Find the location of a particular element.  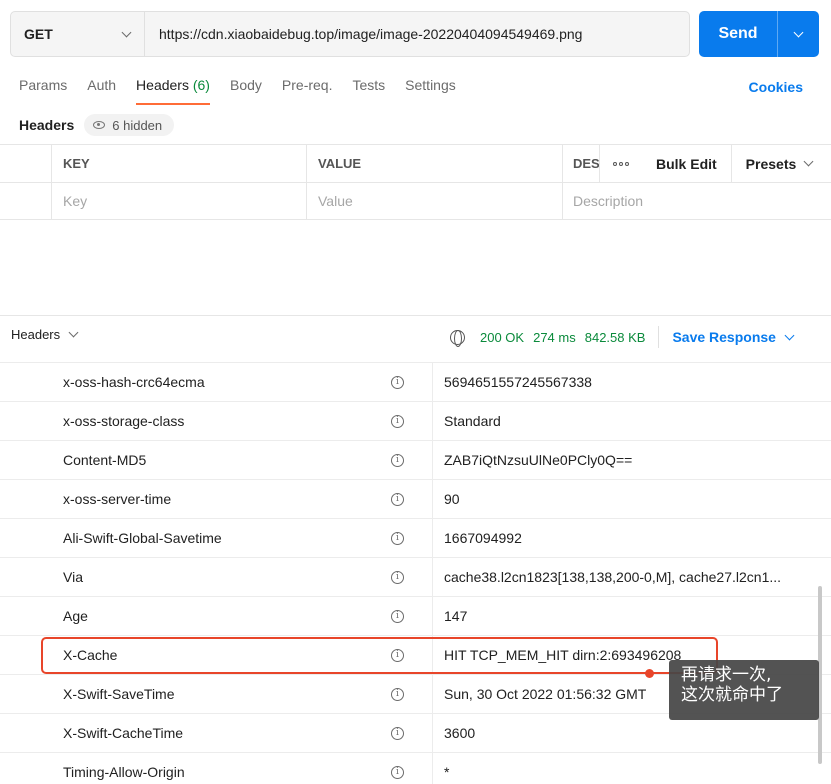

header-value: ZAB7iQtNzsuUlNe0PCly0Q== is located at coordinates (538, 460).